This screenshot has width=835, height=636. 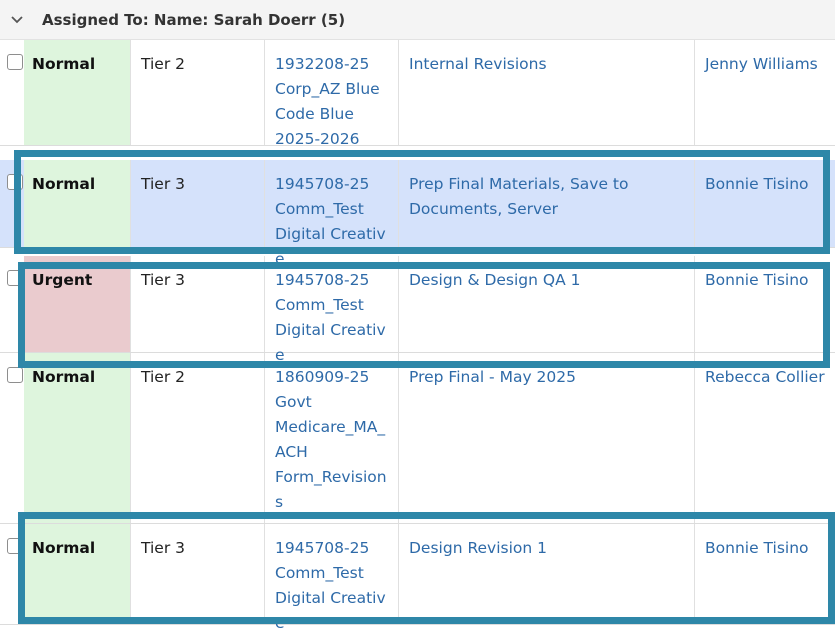 I want to click on priority-cell: Urgent, so click(x=77, y=304).